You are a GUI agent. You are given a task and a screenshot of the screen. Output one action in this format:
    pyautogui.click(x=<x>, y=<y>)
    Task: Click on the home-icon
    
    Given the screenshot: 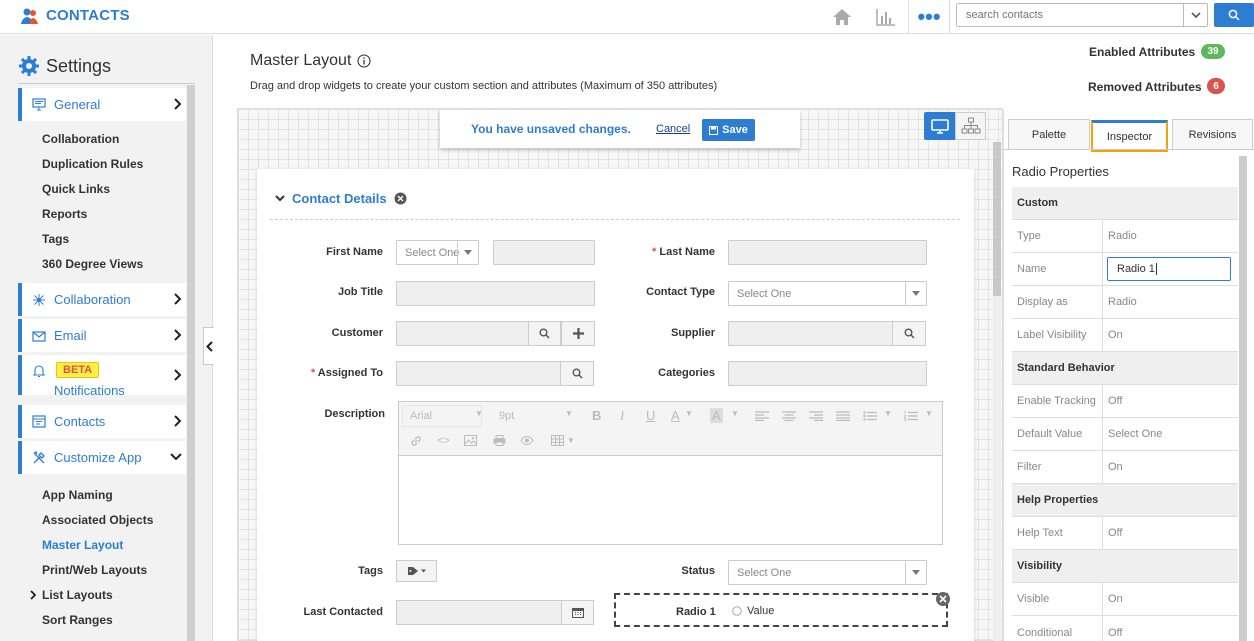 What is the action you would take?
    pyautogui.click(x=842, y=17)
    